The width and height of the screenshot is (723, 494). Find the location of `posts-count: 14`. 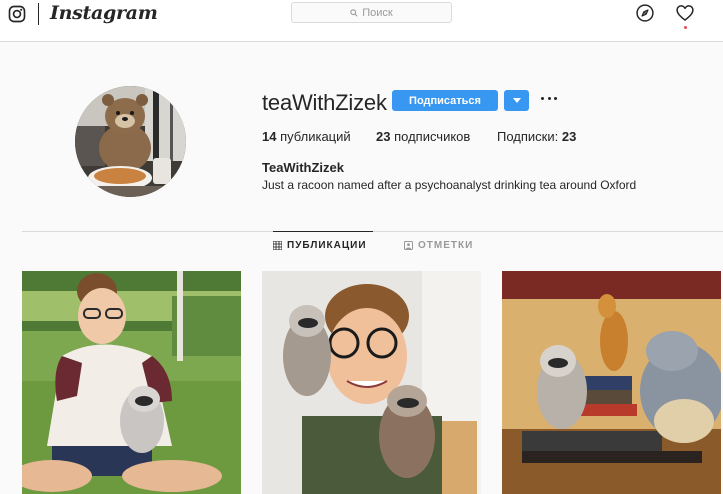

posts-count: 14 is located at coordinates (269, 136).